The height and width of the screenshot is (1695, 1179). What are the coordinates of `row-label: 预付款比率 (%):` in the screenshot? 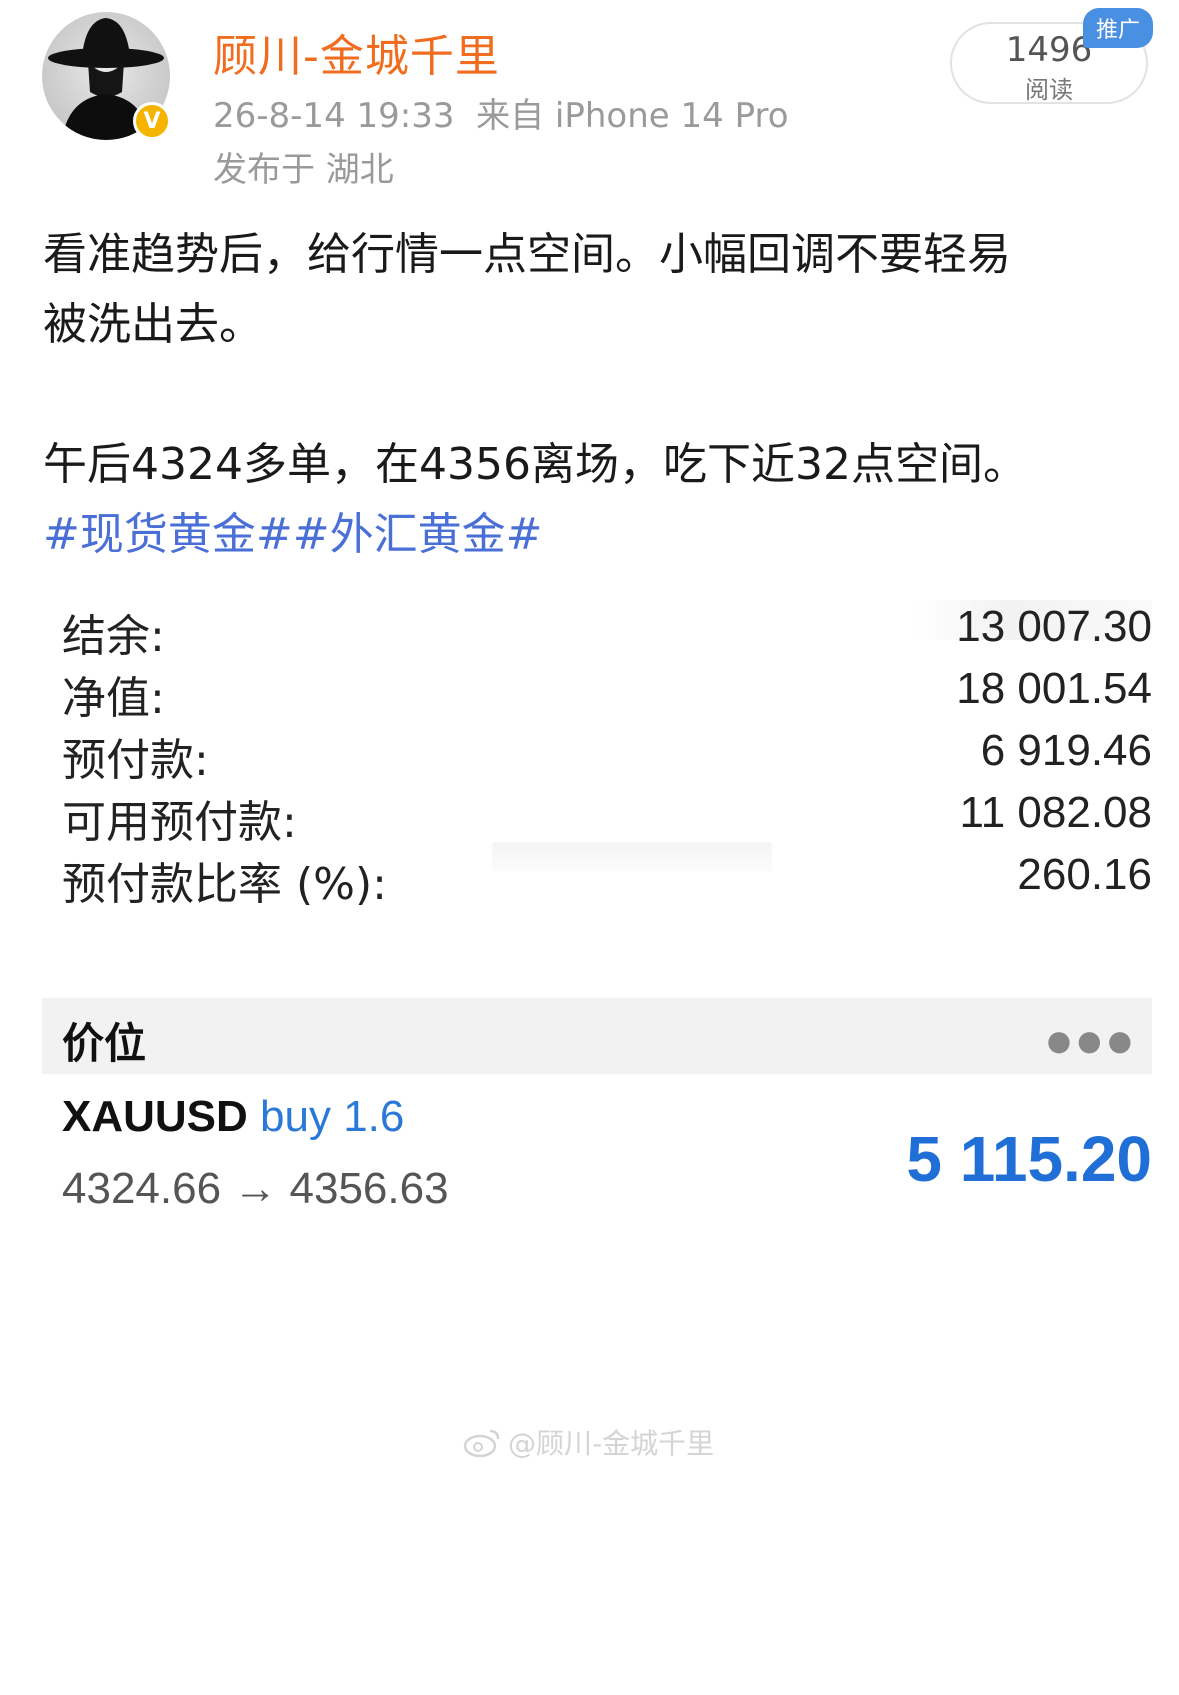 It's located at (224, 884).